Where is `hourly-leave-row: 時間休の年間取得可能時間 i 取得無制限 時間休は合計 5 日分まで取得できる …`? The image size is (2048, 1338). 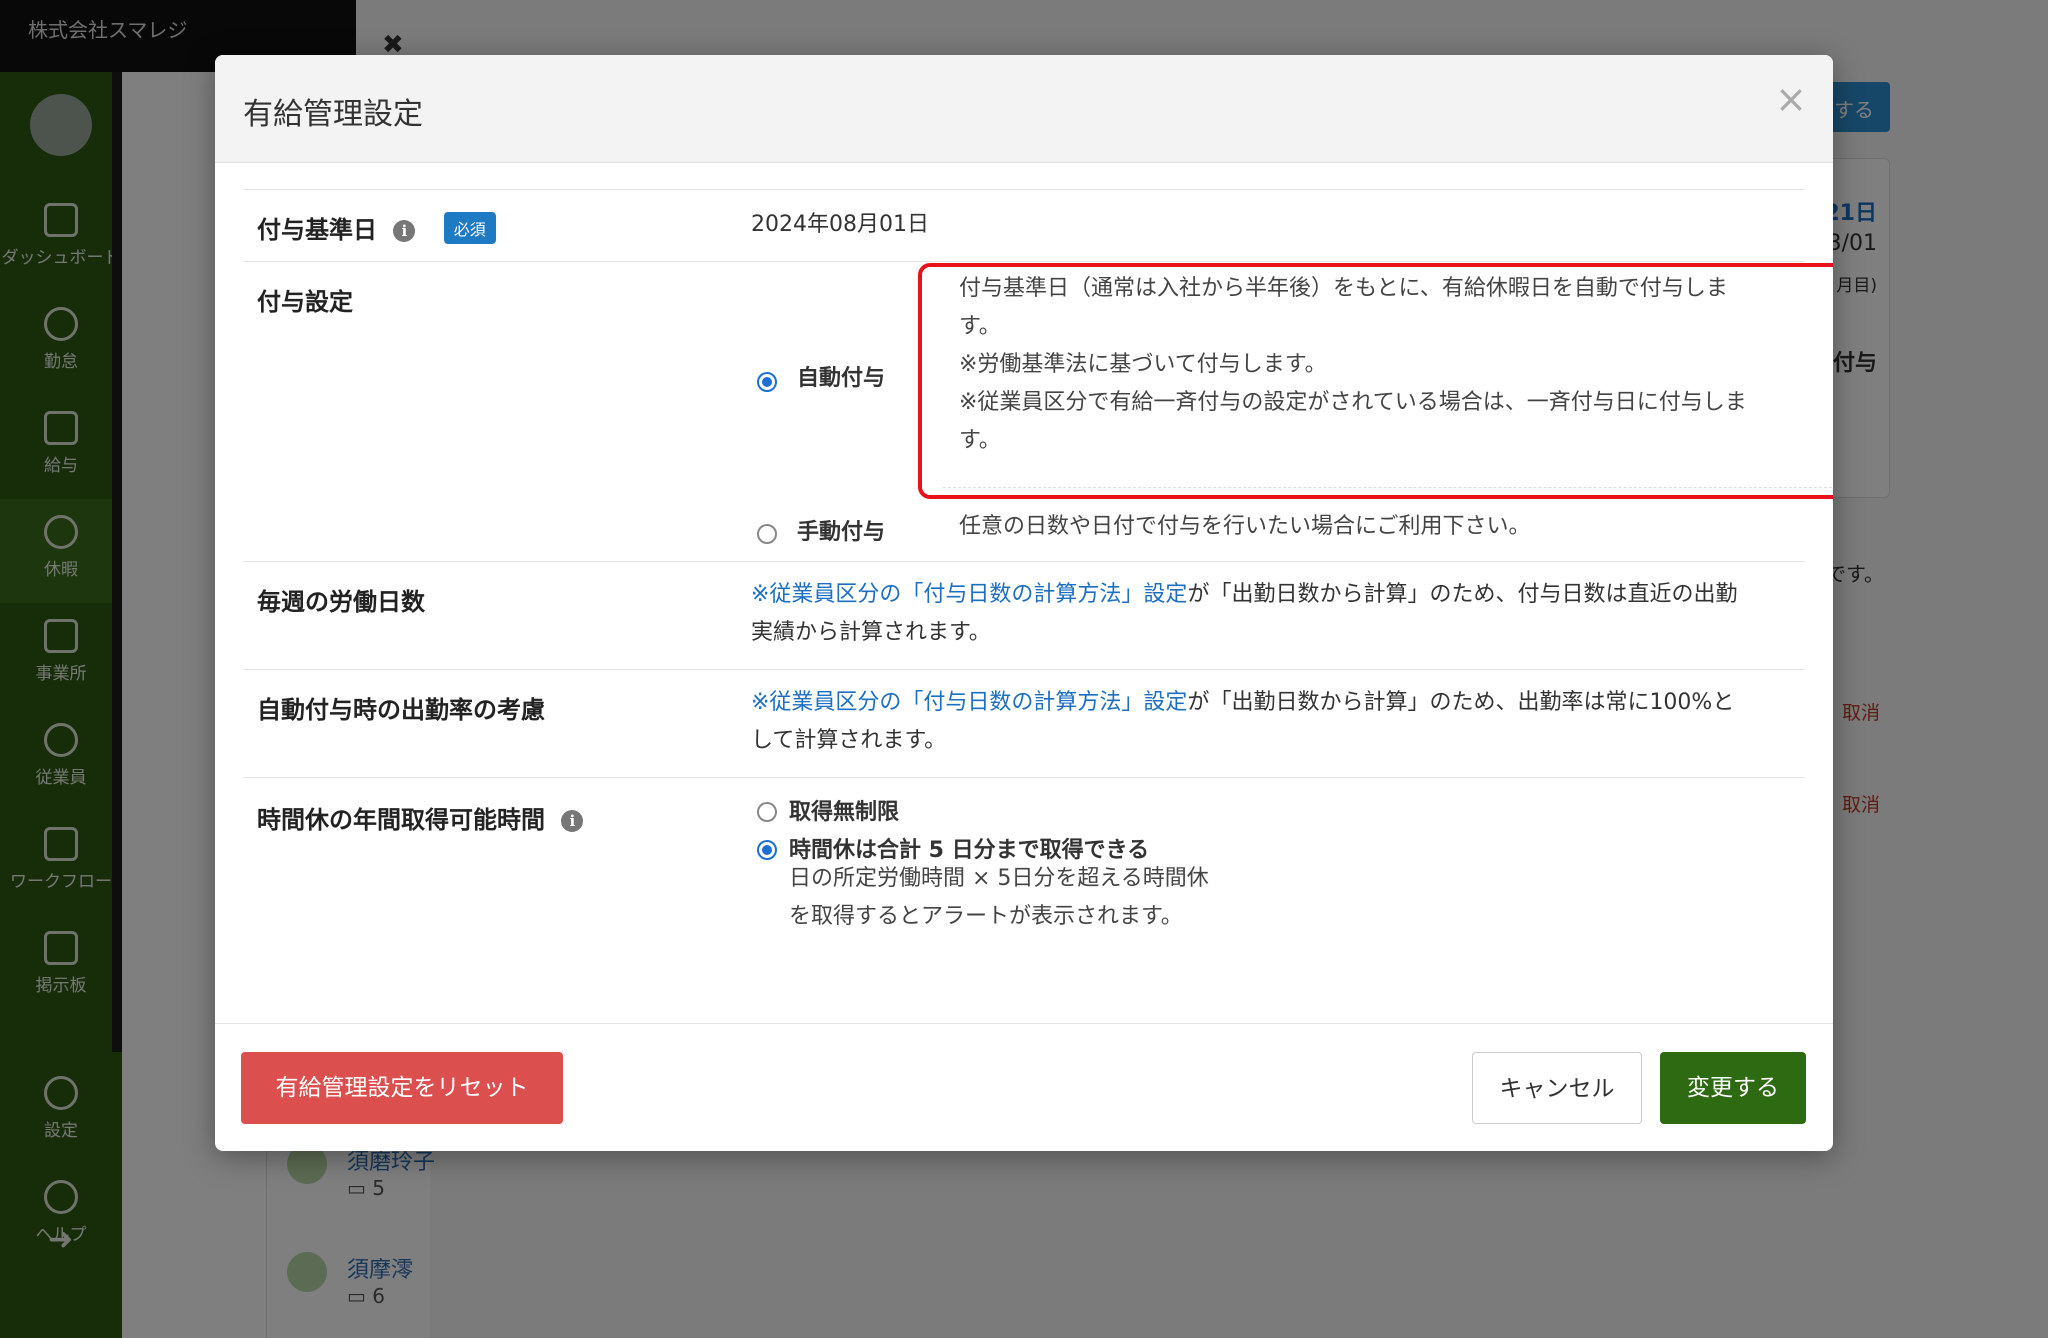
hourly-leave-row: 時間休の年間取得可能時間 i 取得無制限 時間休は合計 5 日分まで取得できる … is located at coordinates (1024, 887).